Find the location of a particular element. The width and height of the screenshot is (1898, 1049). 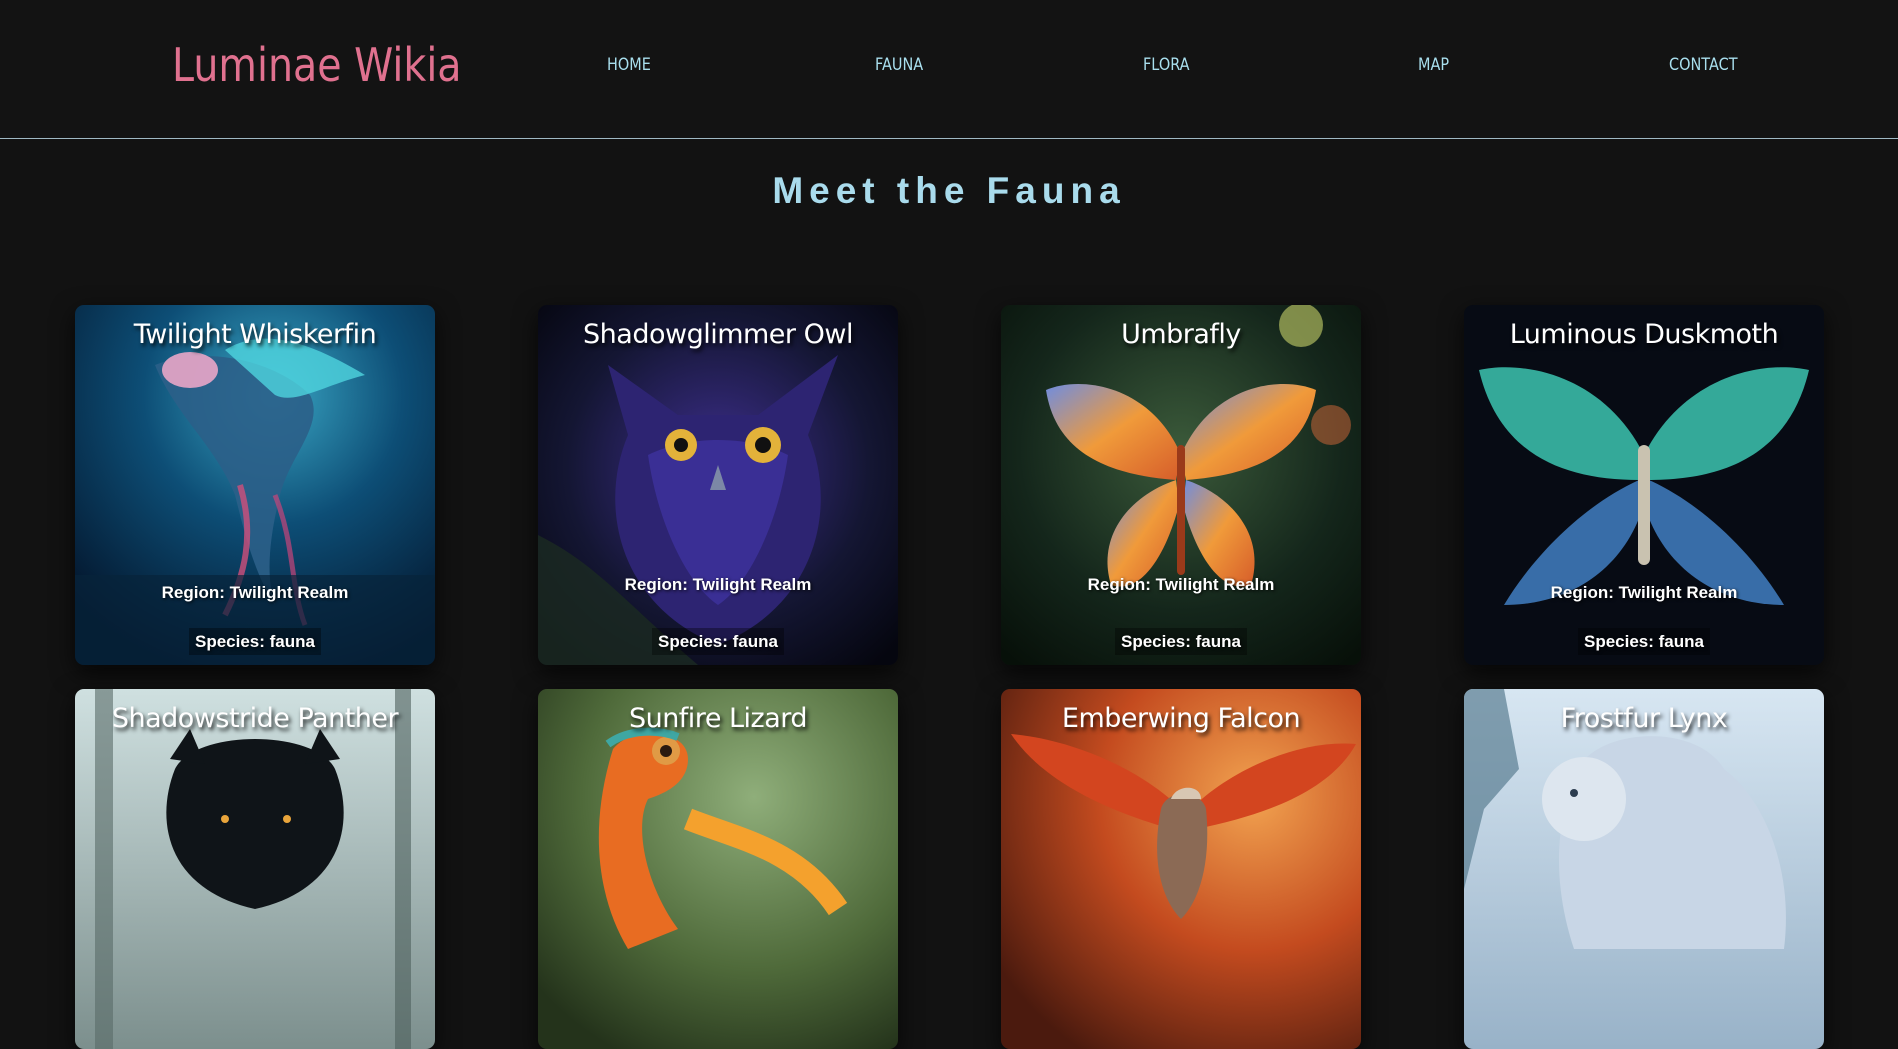

nav-contact-link: CONTACT is located at coordinates (1703, 65).